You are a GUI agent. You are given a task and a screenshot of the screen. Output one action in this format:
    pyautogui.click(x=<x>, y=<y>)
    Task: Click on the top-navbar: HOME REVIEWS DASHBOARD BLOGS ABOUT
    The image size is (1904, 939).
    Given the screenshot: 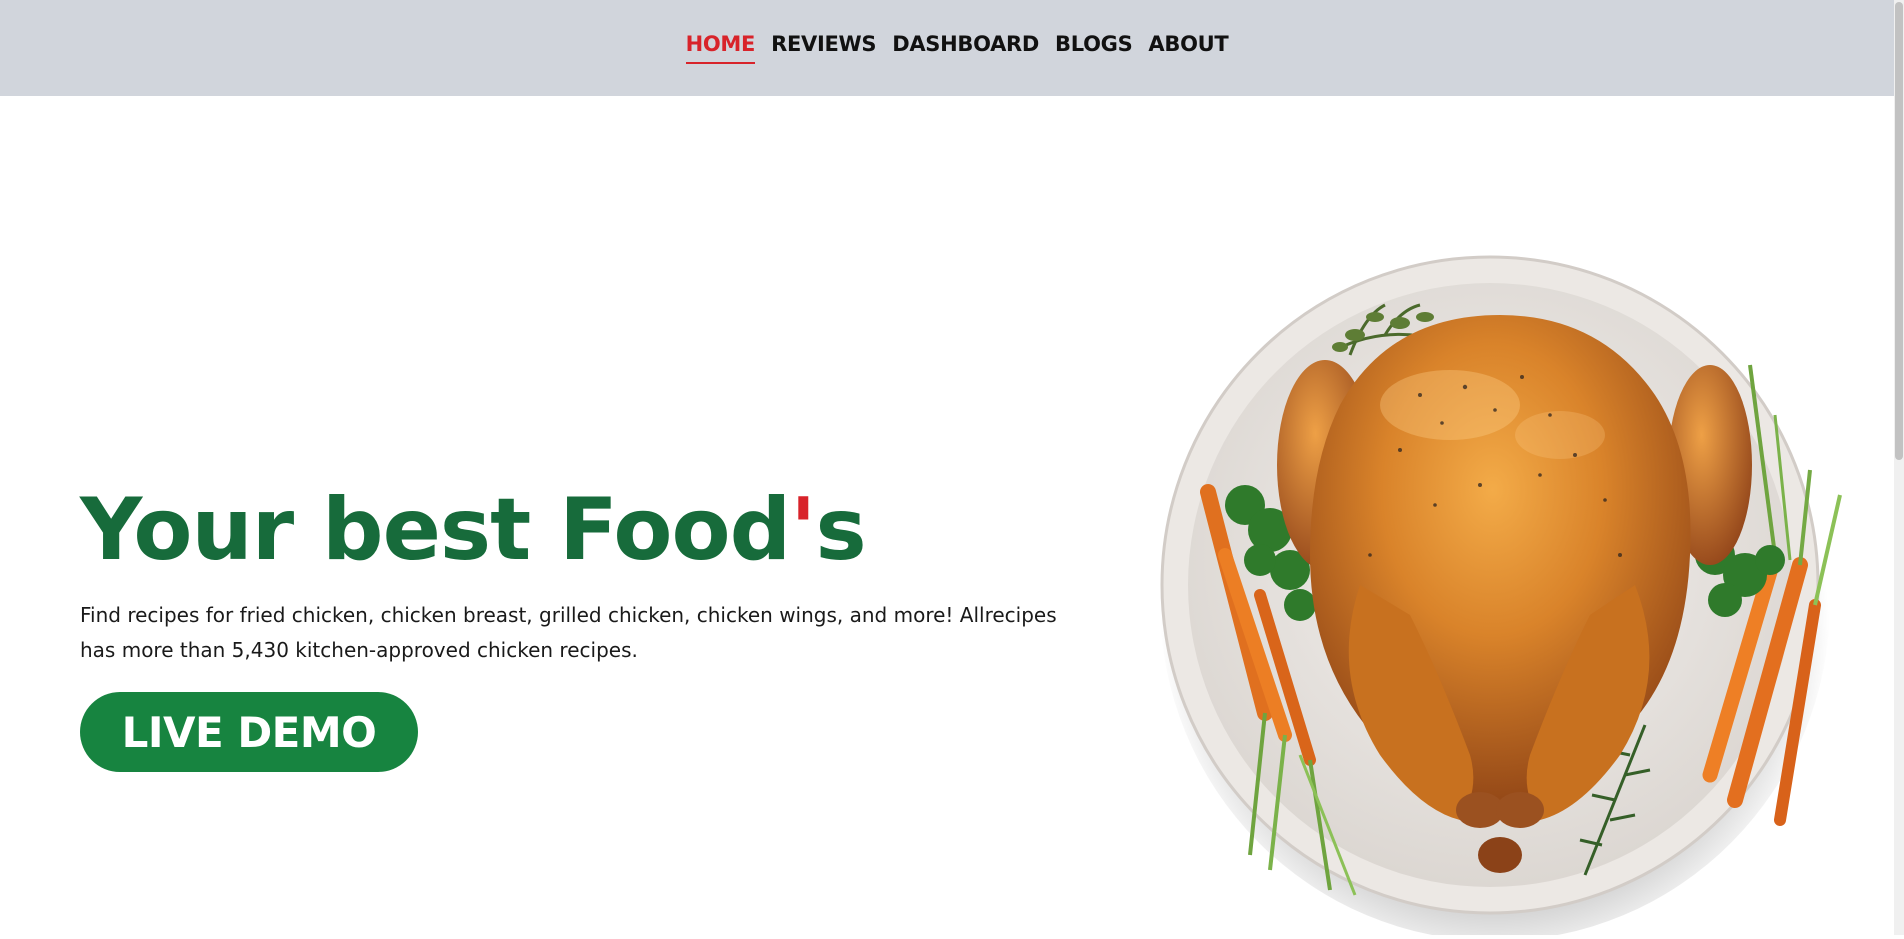 What is the action you would take?
    pyautogui.click(x=952, y=48)
    